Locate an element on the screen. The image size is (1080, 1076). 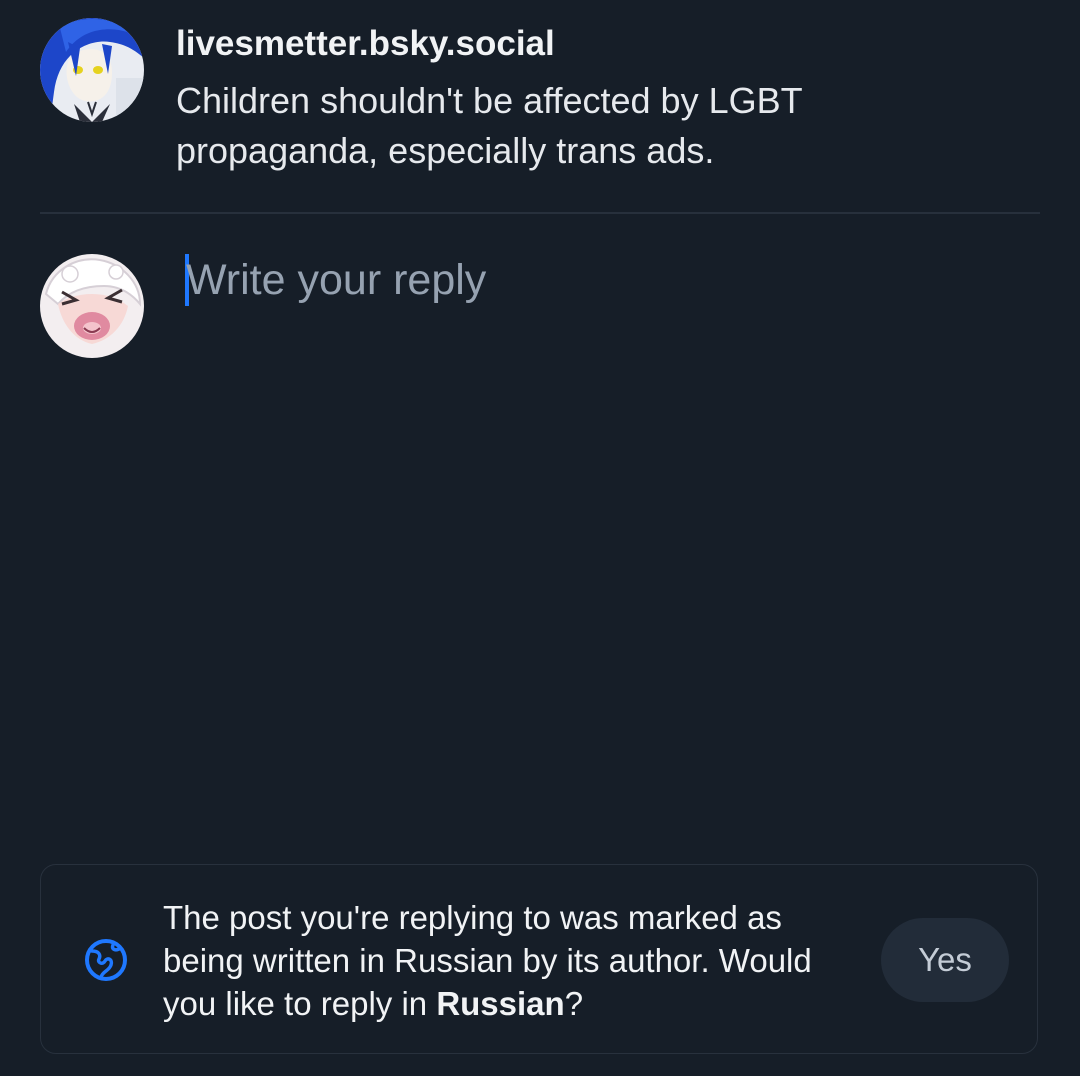
notice-language: Russian is located at coordinates (500, 1003).